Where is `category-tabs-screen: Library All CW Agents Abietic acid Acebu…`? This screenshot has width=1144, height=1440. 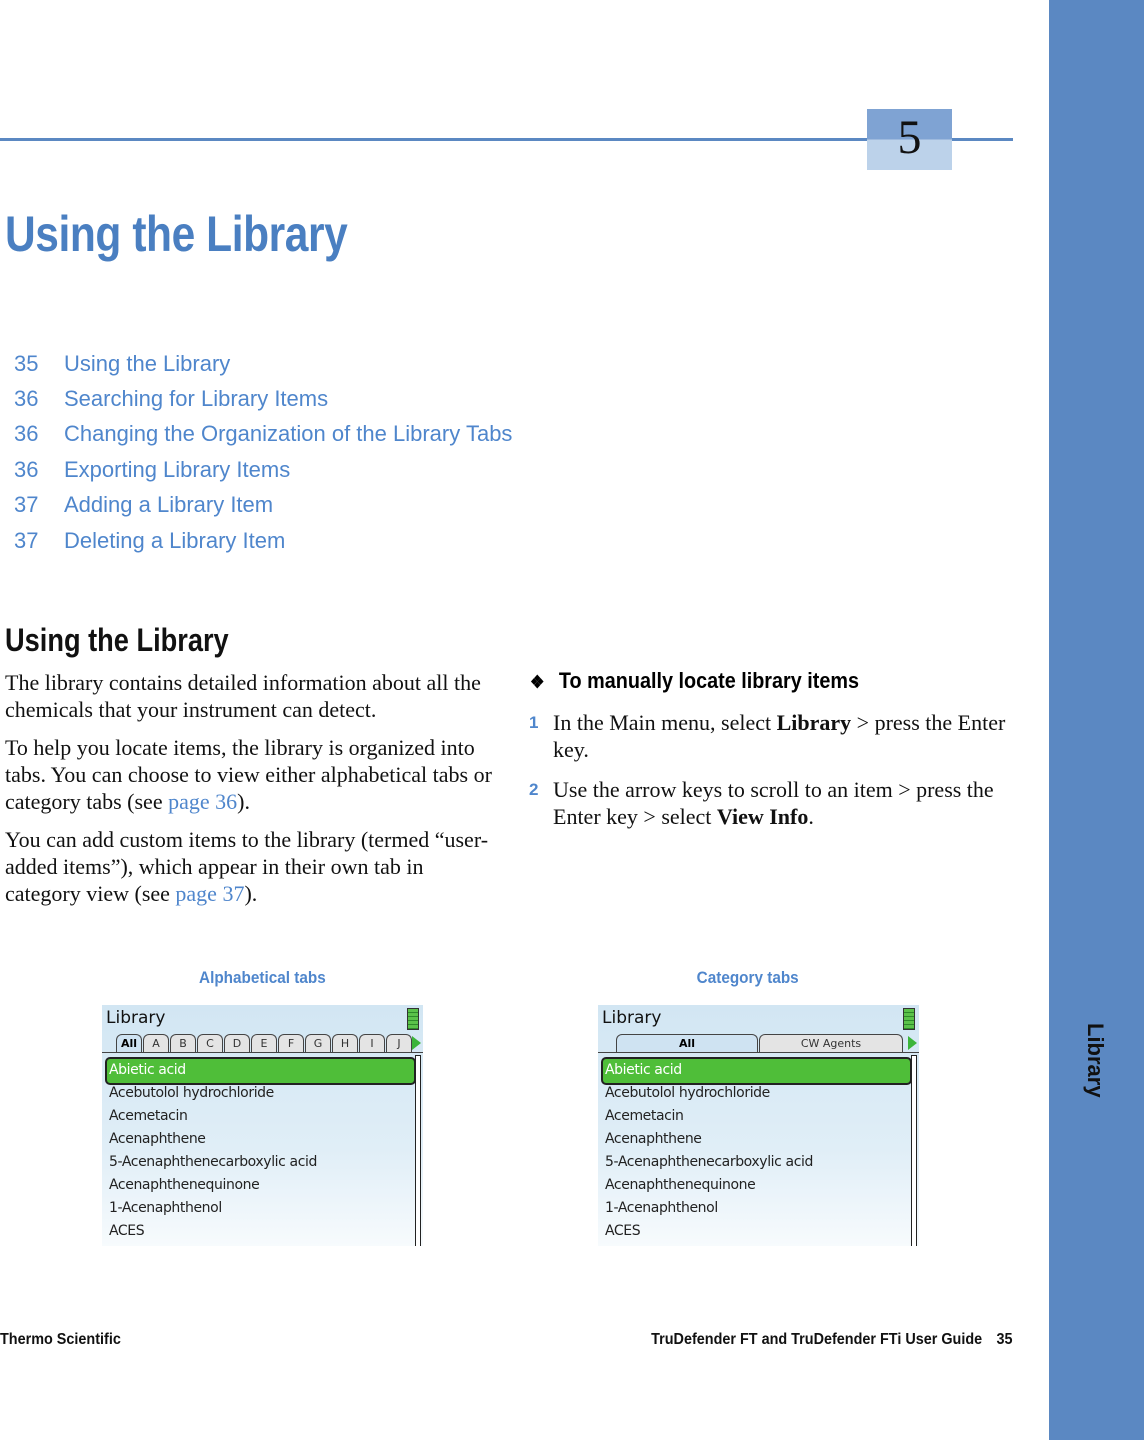 category-tabs-screen: Library All CW Agents Abietic acid Acebu… is located at coordinates (758, 1125).